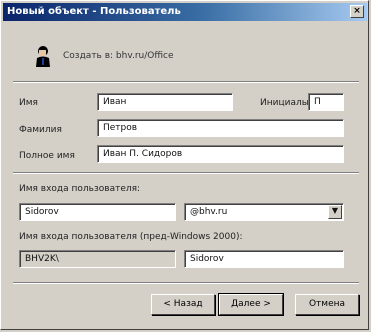 The image size is (371, 332). Describe the element at coordinates (220, 128) in the screenshot. I see `last-name-field: Петров` at that location.